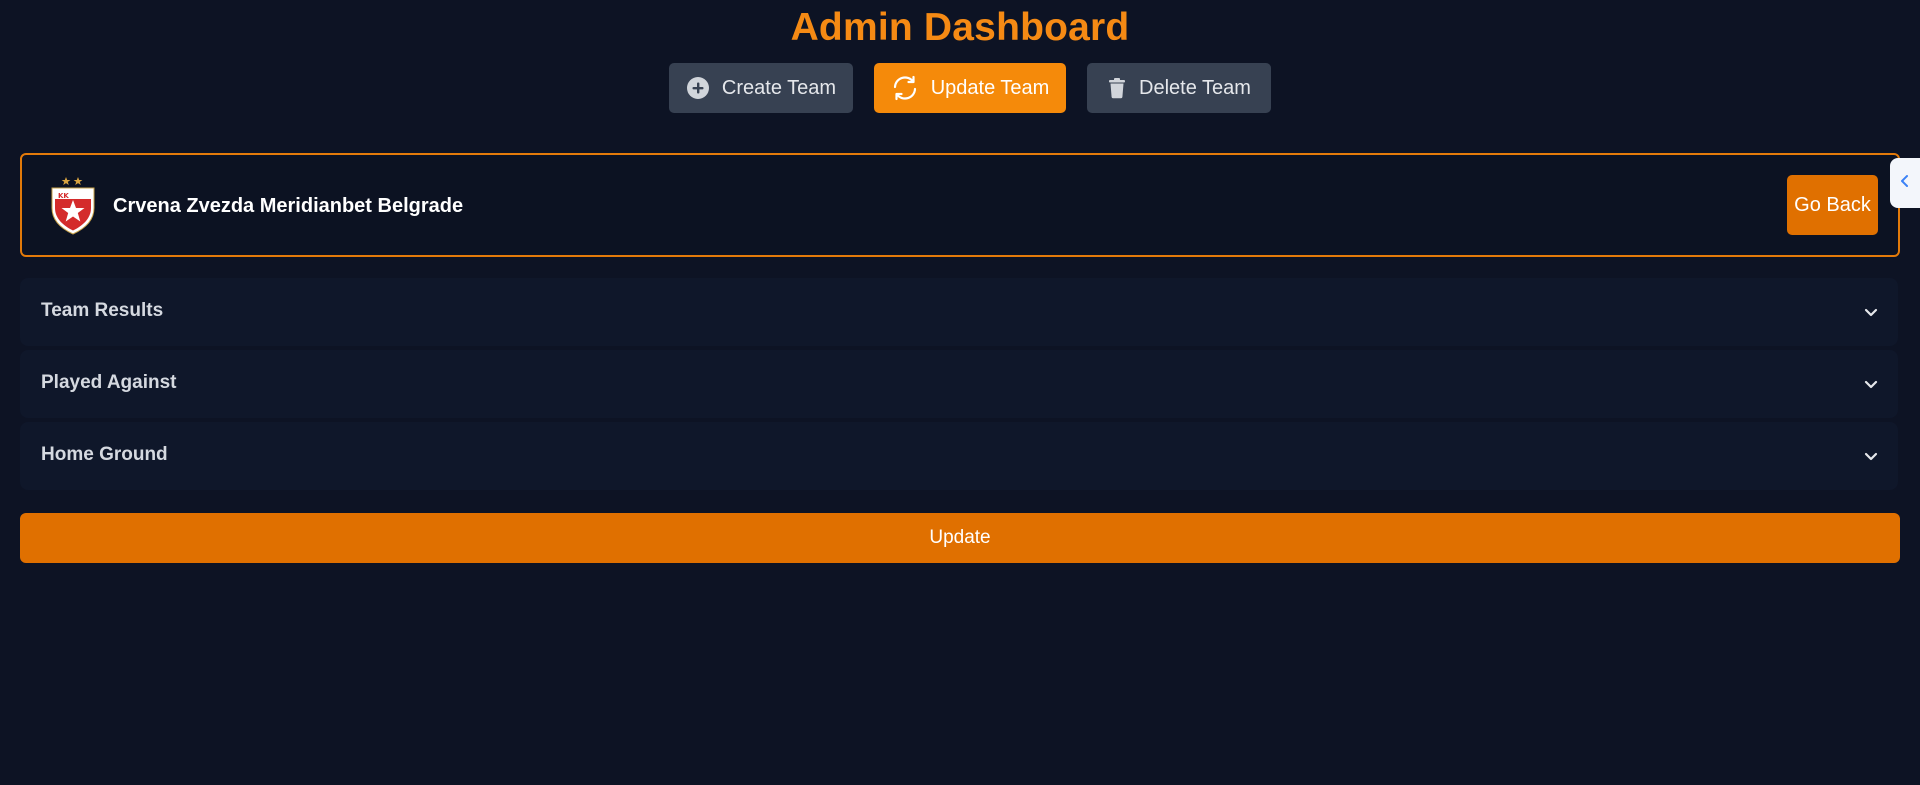 The height and width of the screenshot is (785, 1920). Describe the element at coordinates (73, 205) in the screenshot. I see `team-crest-logo: KK` at that location.